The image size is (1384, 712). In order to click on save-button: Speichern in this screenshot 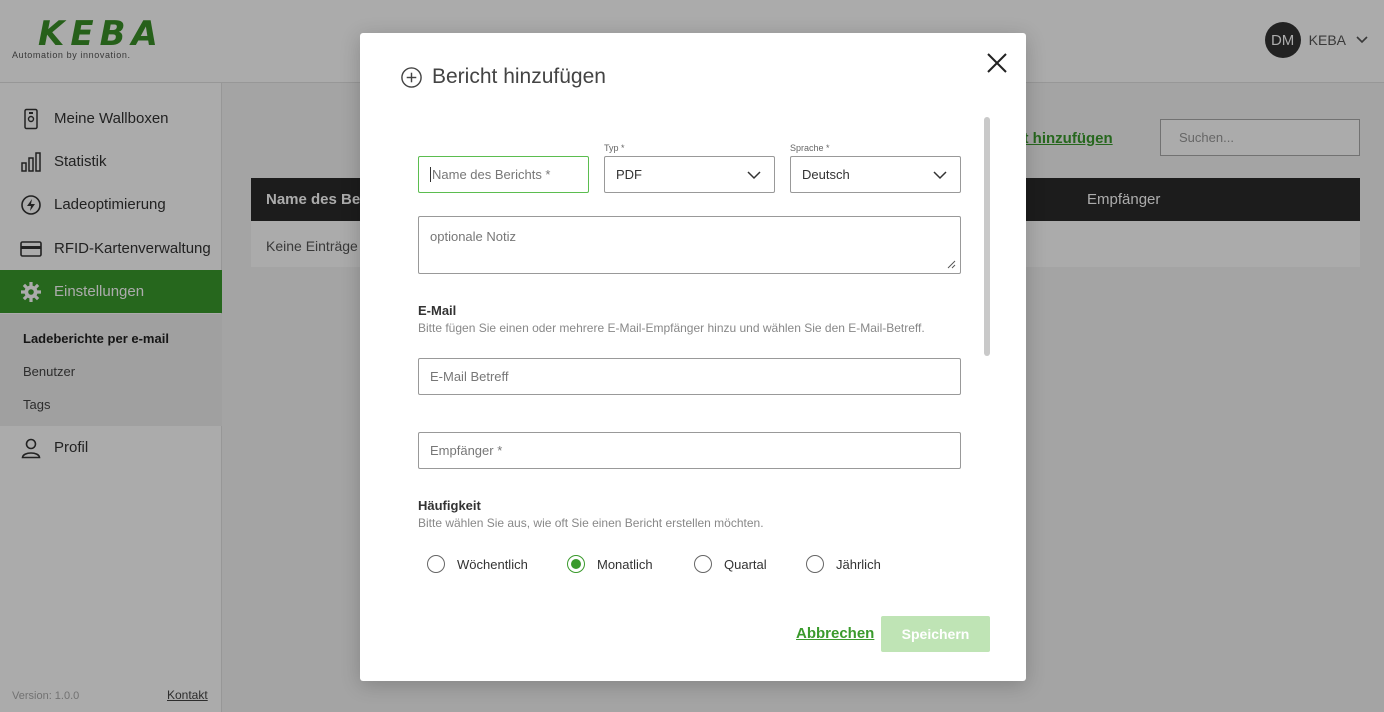, I will do `click(935, 634)`.